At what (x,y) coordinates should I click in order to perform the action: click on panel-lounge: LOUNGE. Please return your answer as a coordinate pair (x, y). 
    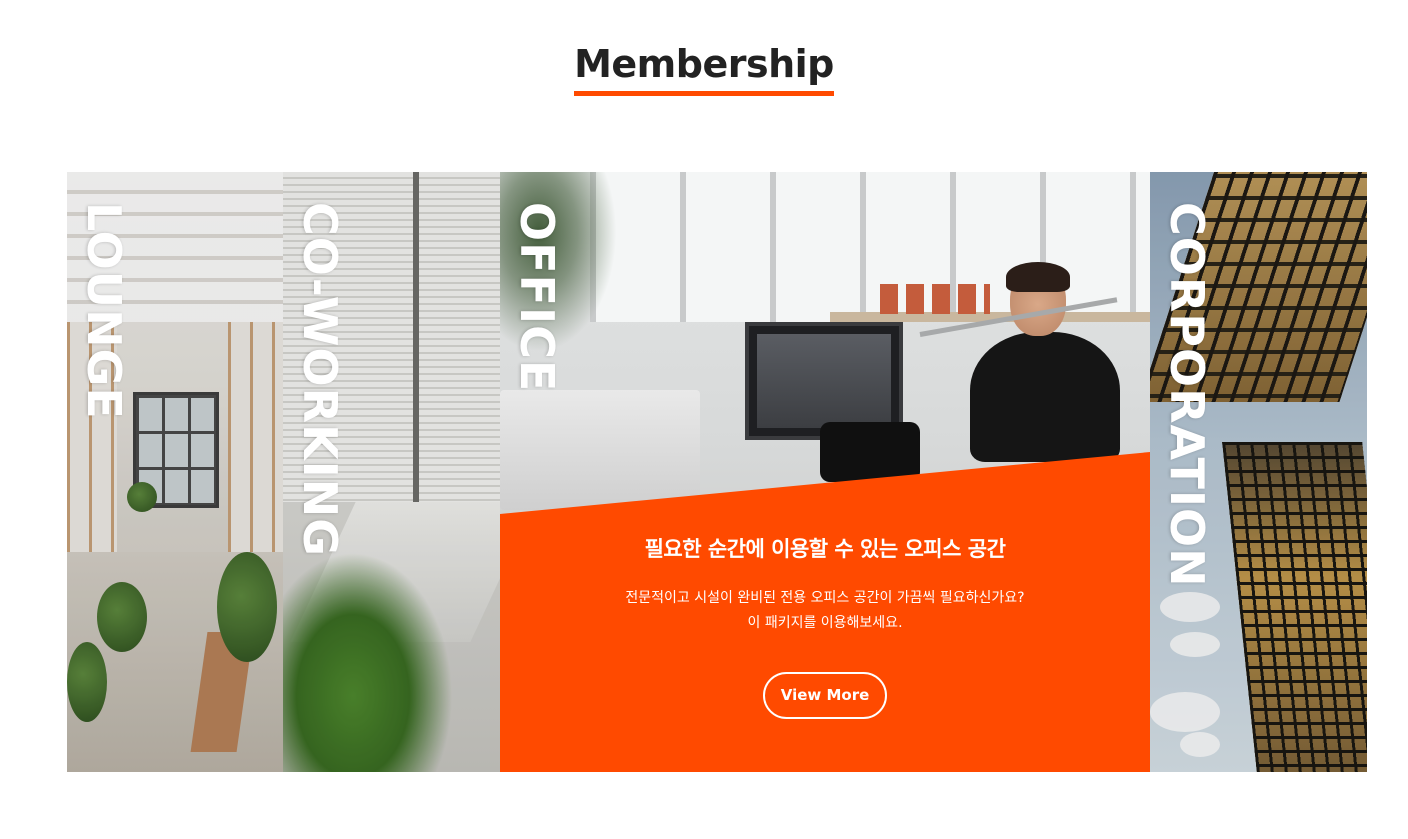
    Looking at the image, I should click on (175, 472).